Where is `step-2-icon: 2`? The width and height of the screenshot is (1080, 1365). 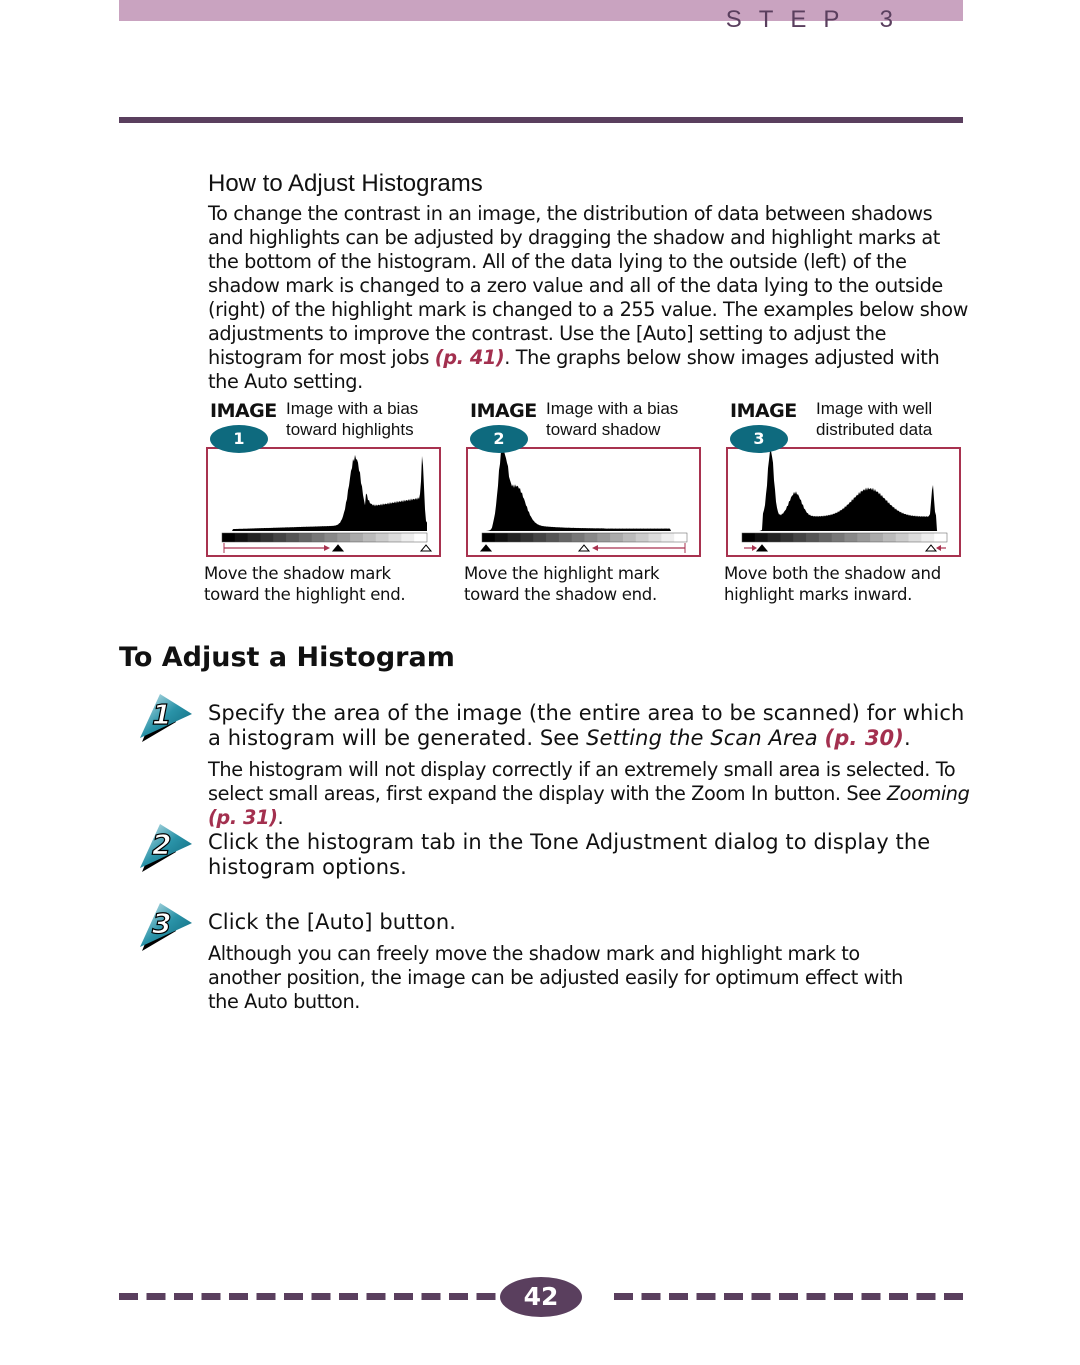
step-2-icon: 2 is located at coordinates (166, 848).